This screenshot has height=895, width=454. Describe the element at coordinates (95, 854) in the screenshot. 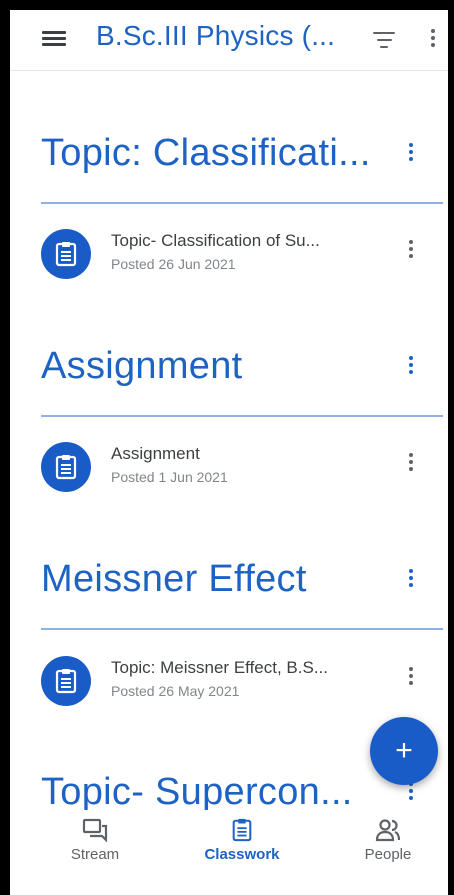

I see `nav-label: Stream` at that location.